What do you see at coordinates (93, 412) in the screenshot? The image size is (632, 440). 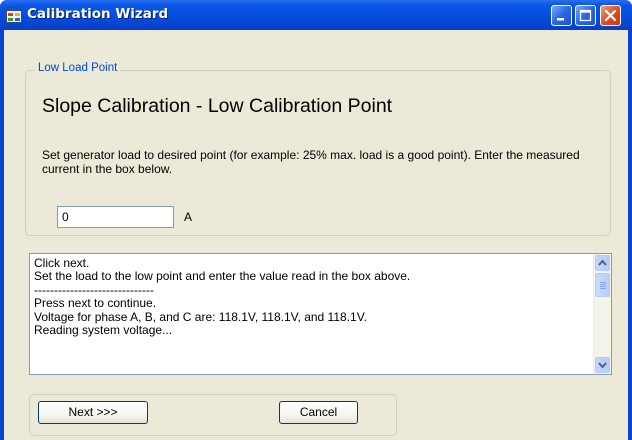 I see `next-button: Next >>>` at bounding box center [93, 412].